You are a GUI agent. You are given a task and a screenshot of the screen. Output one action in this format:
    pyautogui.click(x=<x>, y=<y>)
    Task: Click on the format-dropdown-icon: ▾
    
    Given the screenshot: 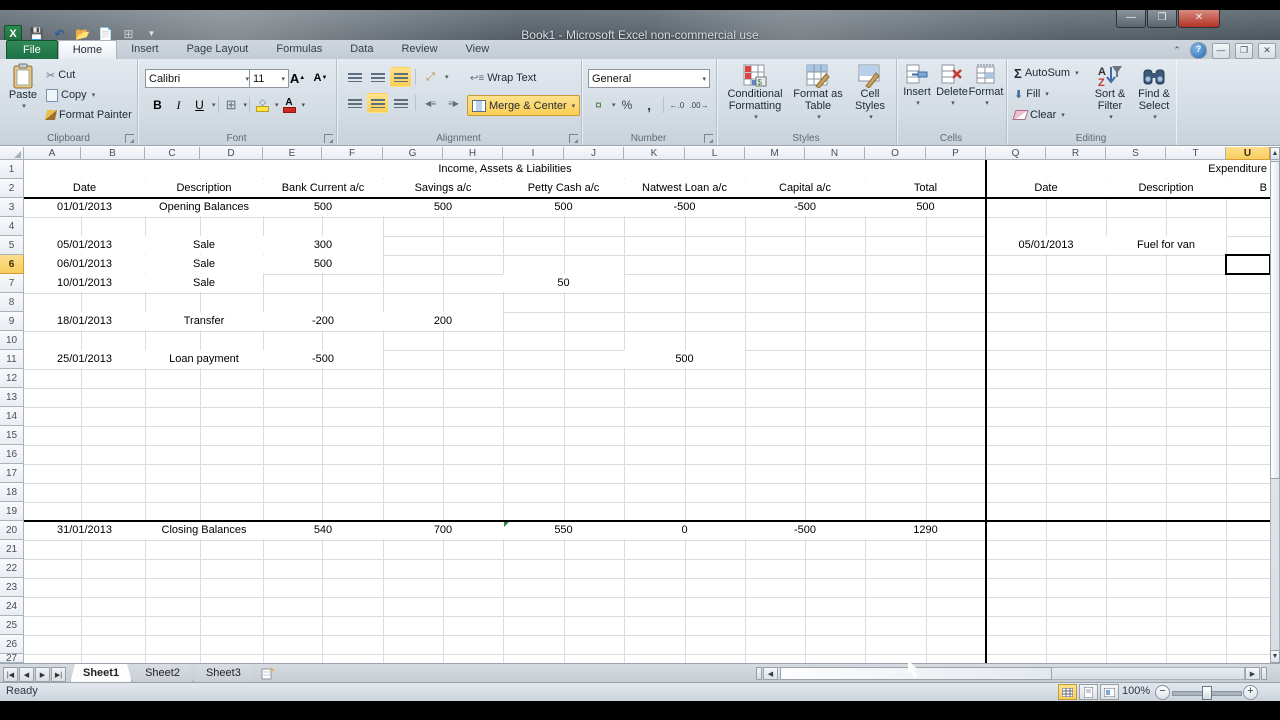 What is the action you would take?
    pyautogui.click(x=987, y=104)
    